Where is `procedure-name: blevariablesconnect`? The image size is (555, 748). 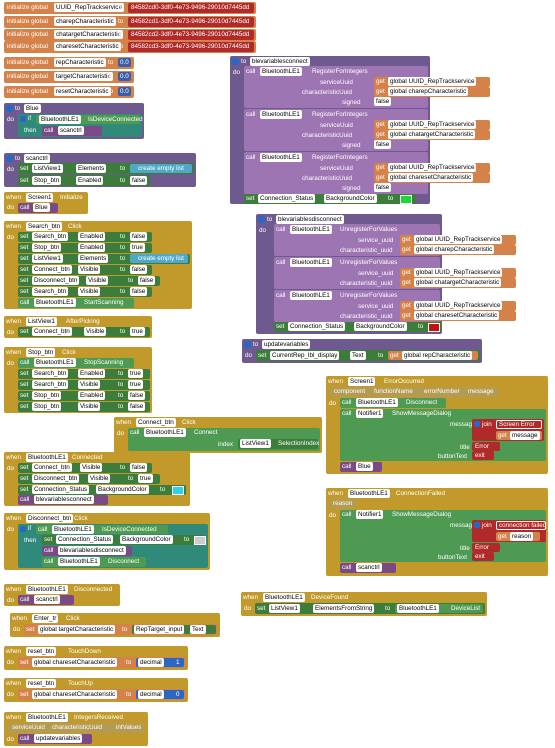 procedure-name: blevariablesconnect is located at coordinates (280, 61).